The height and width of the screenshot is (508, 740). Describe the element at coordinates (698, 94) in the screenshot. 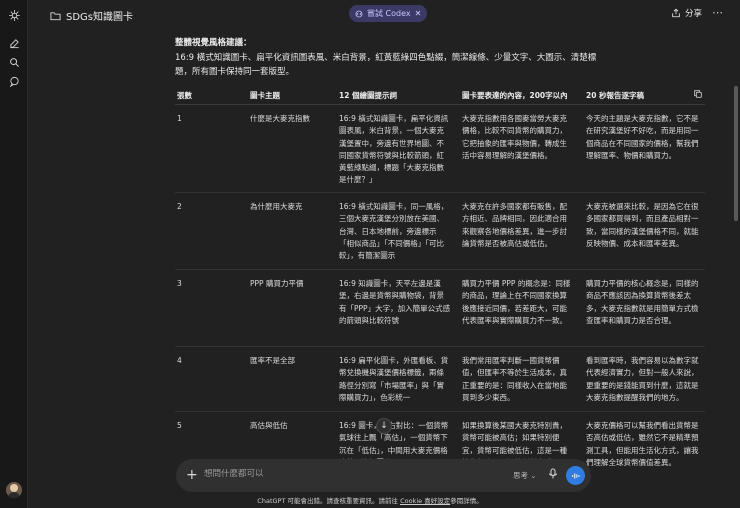

I see `copy-table-icon` at that location.